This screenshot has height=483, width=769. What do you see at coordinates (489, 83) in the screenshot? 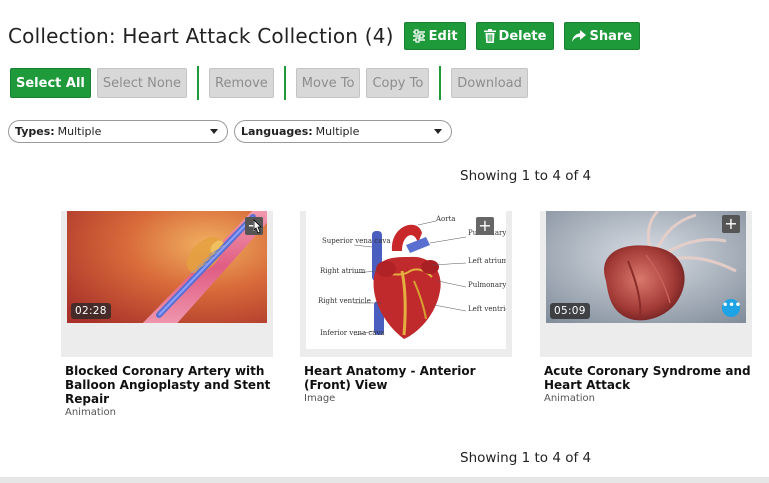
I see `download-button: Download` at bounding box center [489, 83].